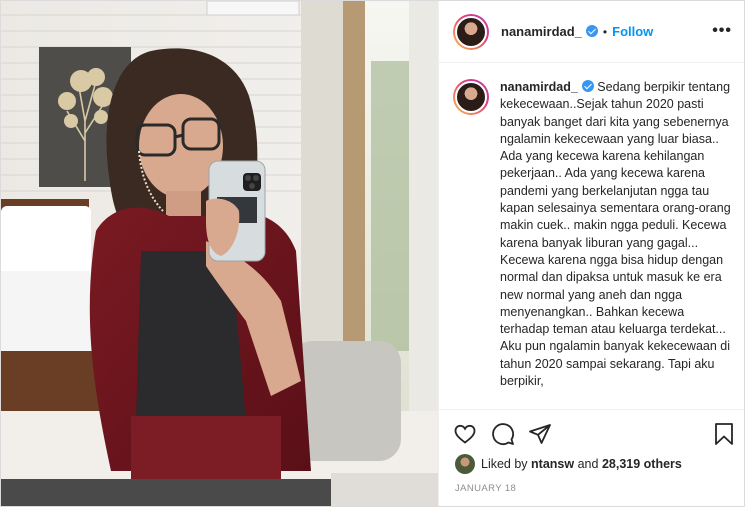  What do you see at coordinates (541, 31) in the screenshot?
I see `username-text: nanamirdad_` at bounding box center [541, 31].